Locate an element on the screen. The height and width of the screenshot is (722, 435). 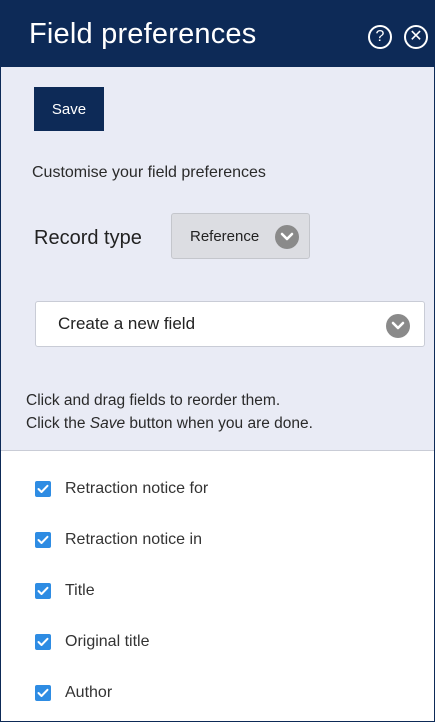
panel-header: Field preferences ? ✕ is located at coordinates (217, 34).